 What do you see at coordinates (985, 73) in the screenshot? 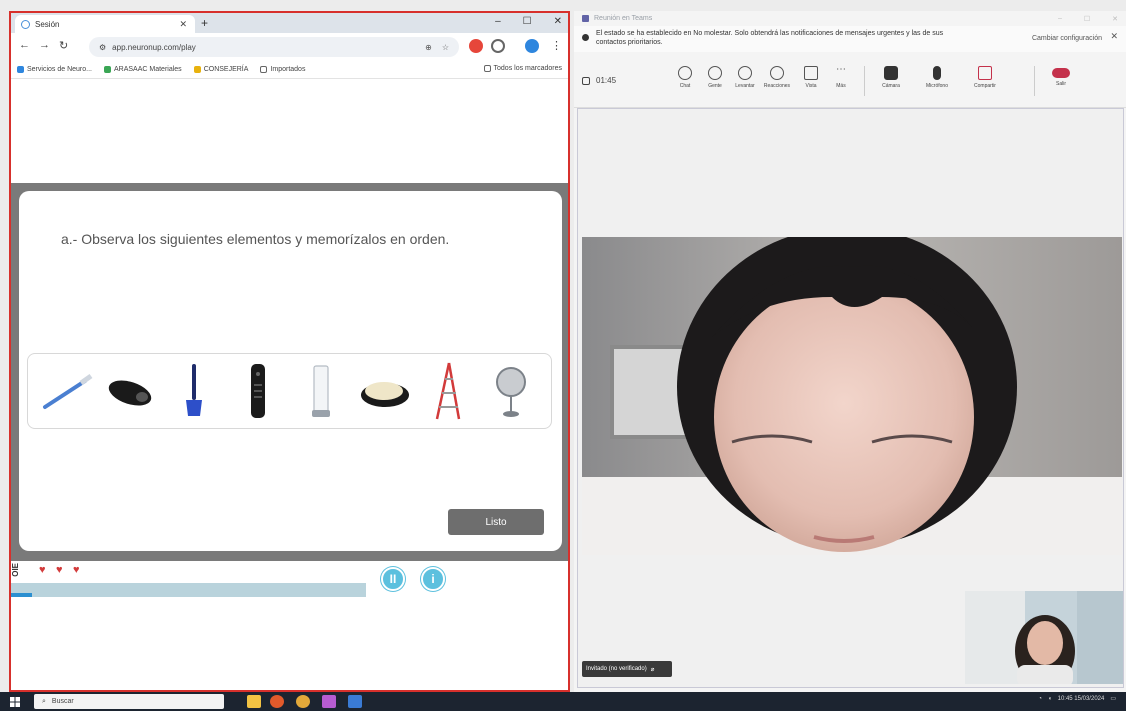
I see `share-icon` at bounding box center [985, 73].